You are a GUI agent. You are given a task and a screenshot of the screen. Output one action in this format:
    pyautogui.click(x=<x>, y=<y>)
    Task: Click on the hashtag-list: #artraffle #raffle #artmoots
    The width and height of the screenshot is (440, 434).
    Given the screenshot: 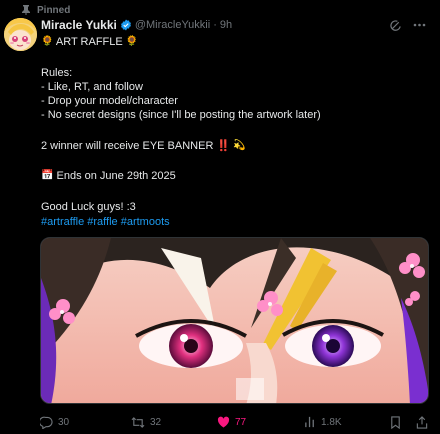 What is the action you would take?
    pyautogui.click(x=105, y=222)
    